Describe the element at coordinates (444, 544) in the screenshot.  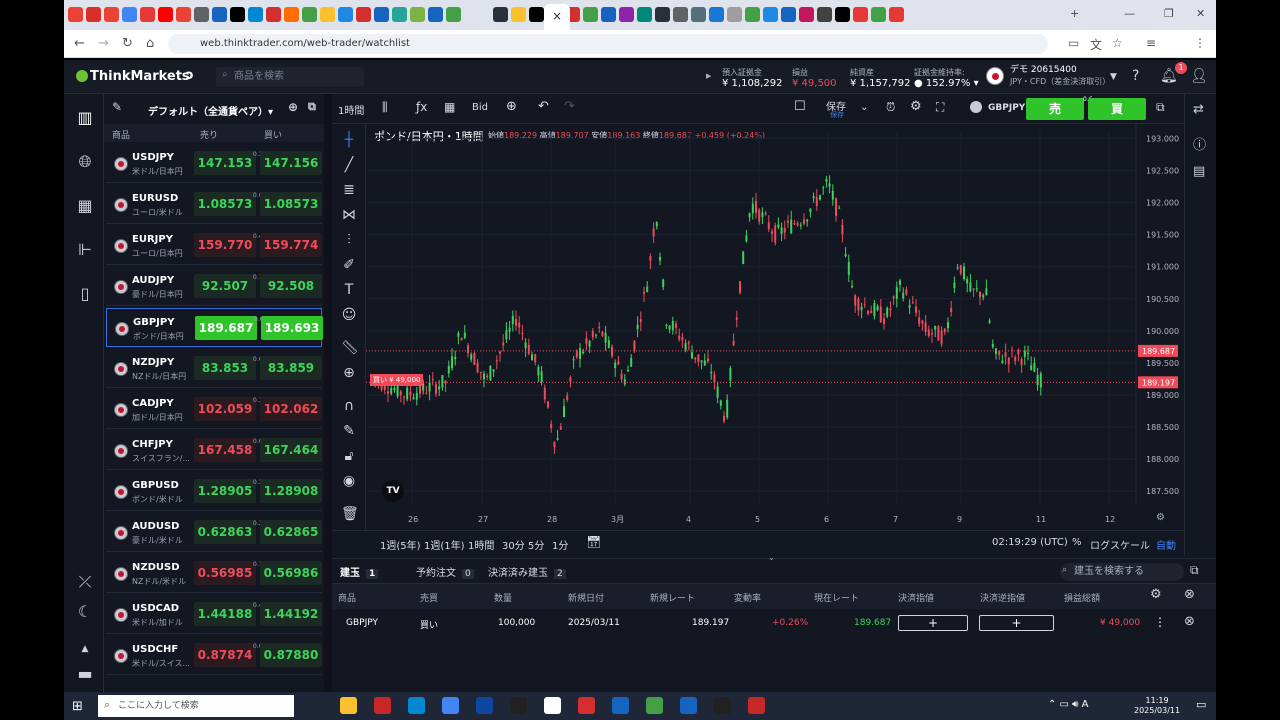
I see `timeframe-1: 1週(1年)` at that location.